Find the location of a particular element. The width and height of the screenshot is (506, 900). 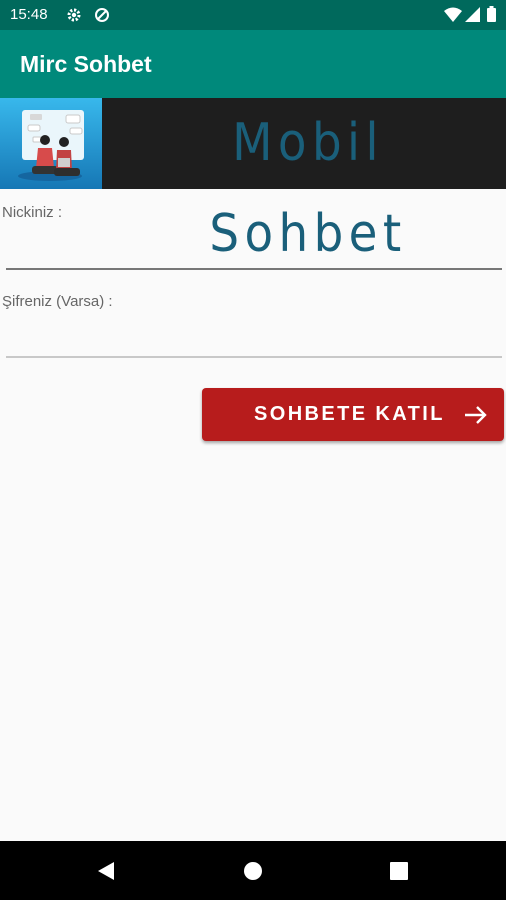

arrow-right-icon is located at coordinates (476, 417).